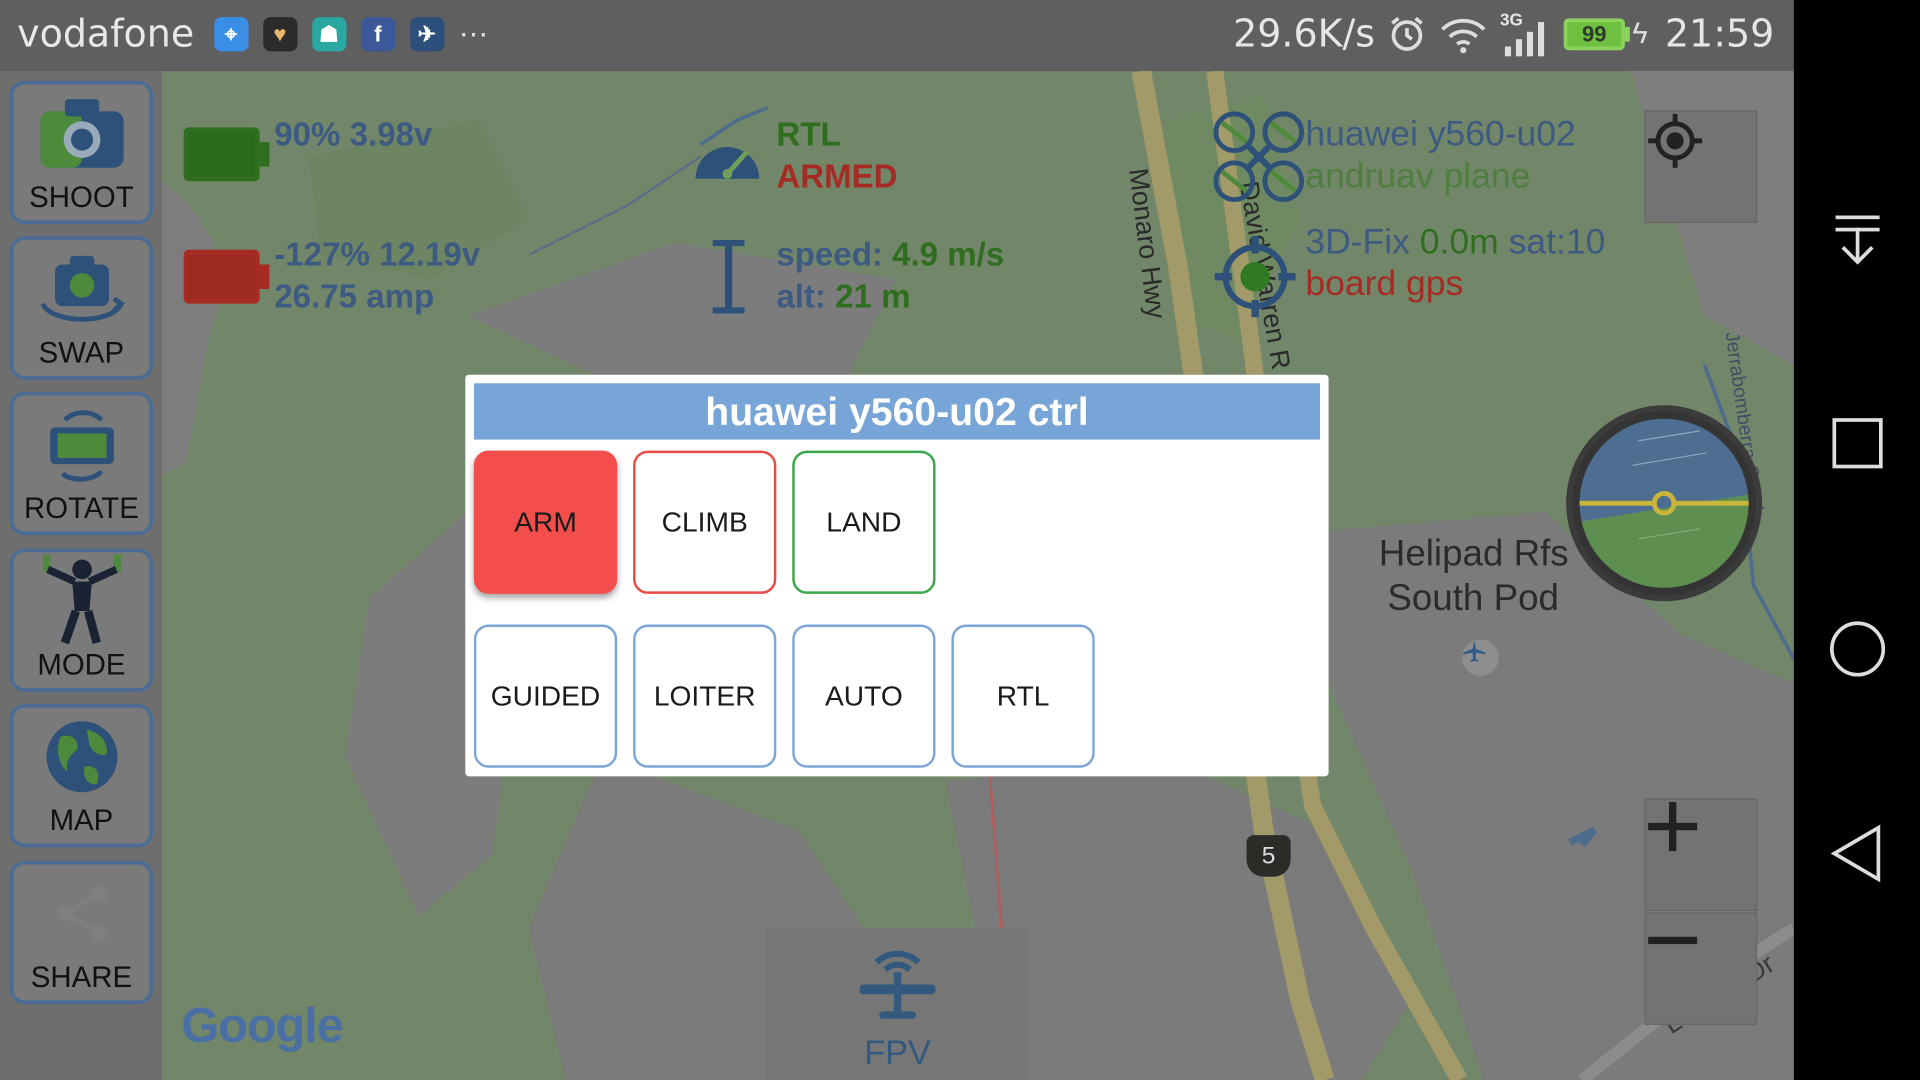 The width and height of the screenshot is (1920, 1080). I want to click on cell-signal-icon: 3G, so click(1525, 34).